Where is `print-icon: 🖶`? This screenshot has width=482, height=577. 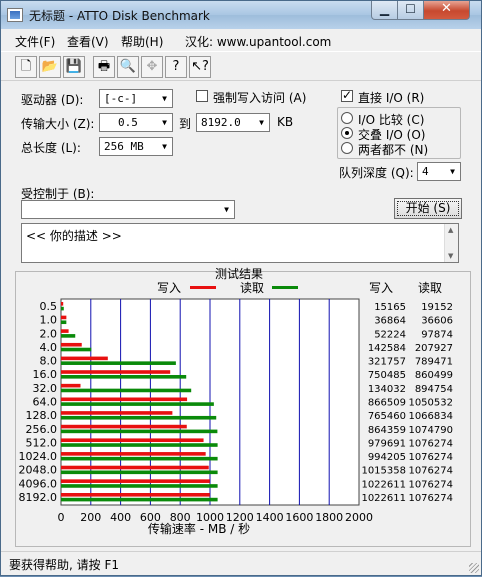
print-icon: 🖶 is located at coordinates (104, 66).